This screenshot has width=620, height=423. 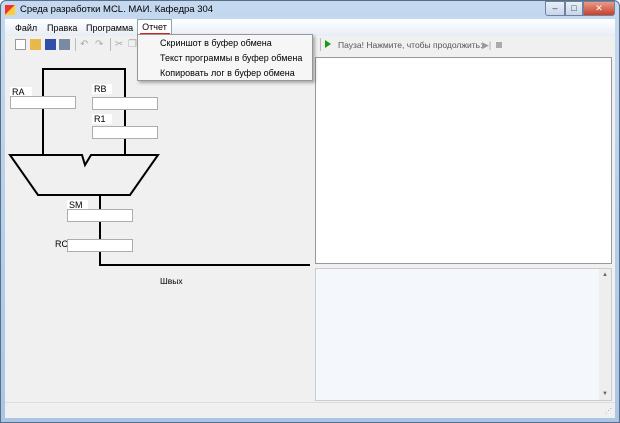 I want to click on scroll-down-icon: ▼, so click(x=605, y=394).